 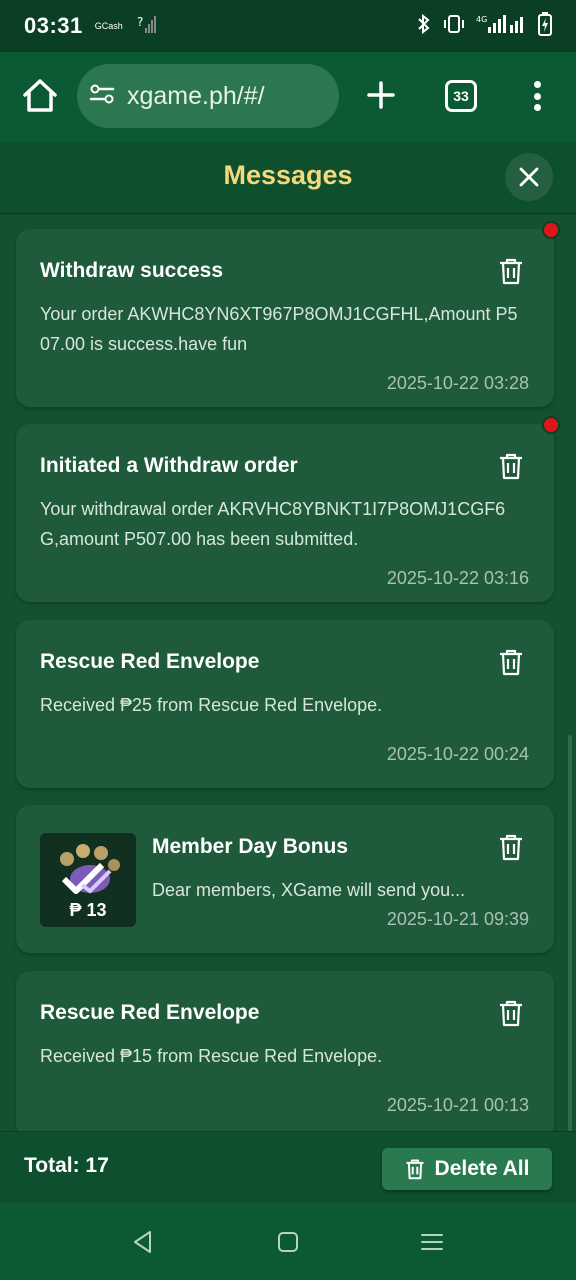 I want to click on home-icon, so click(x=40, y=95).